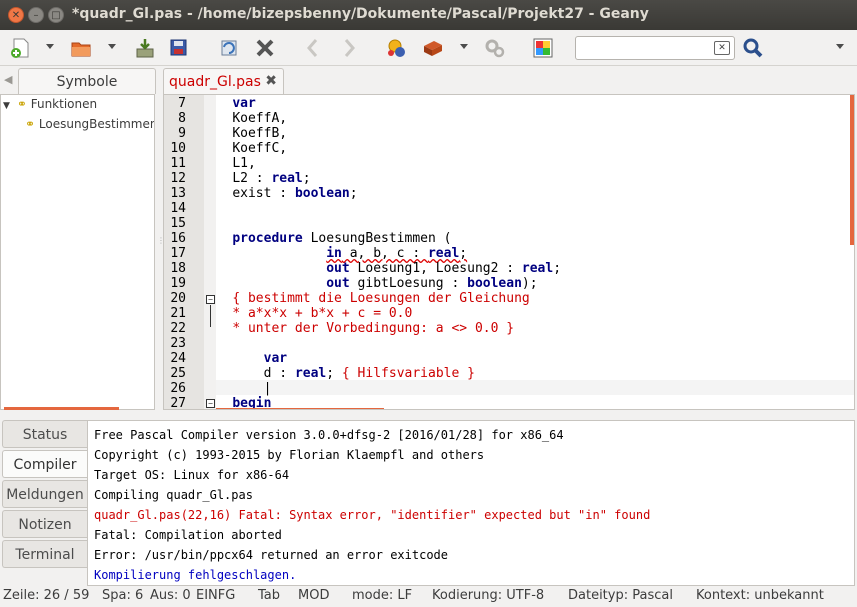 The height and width of the screenshot is (607, 857). I want to click on open-file-dropdown, so click(112, 46).